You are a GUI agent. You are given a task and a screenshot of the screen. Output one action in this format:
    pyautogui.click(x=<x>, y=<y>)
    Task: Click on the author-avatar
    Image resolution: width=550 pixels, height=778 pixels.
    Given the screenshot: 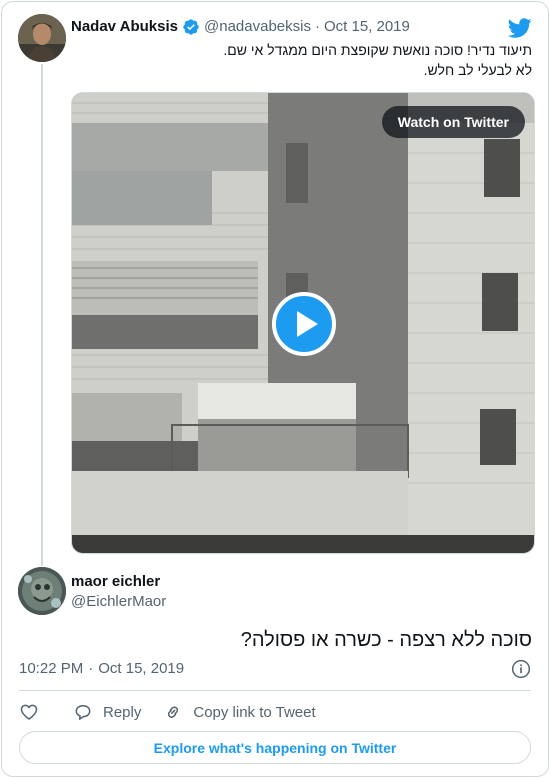 What is the action you would take?
    pyautogui.click(x=42, y=591)
    